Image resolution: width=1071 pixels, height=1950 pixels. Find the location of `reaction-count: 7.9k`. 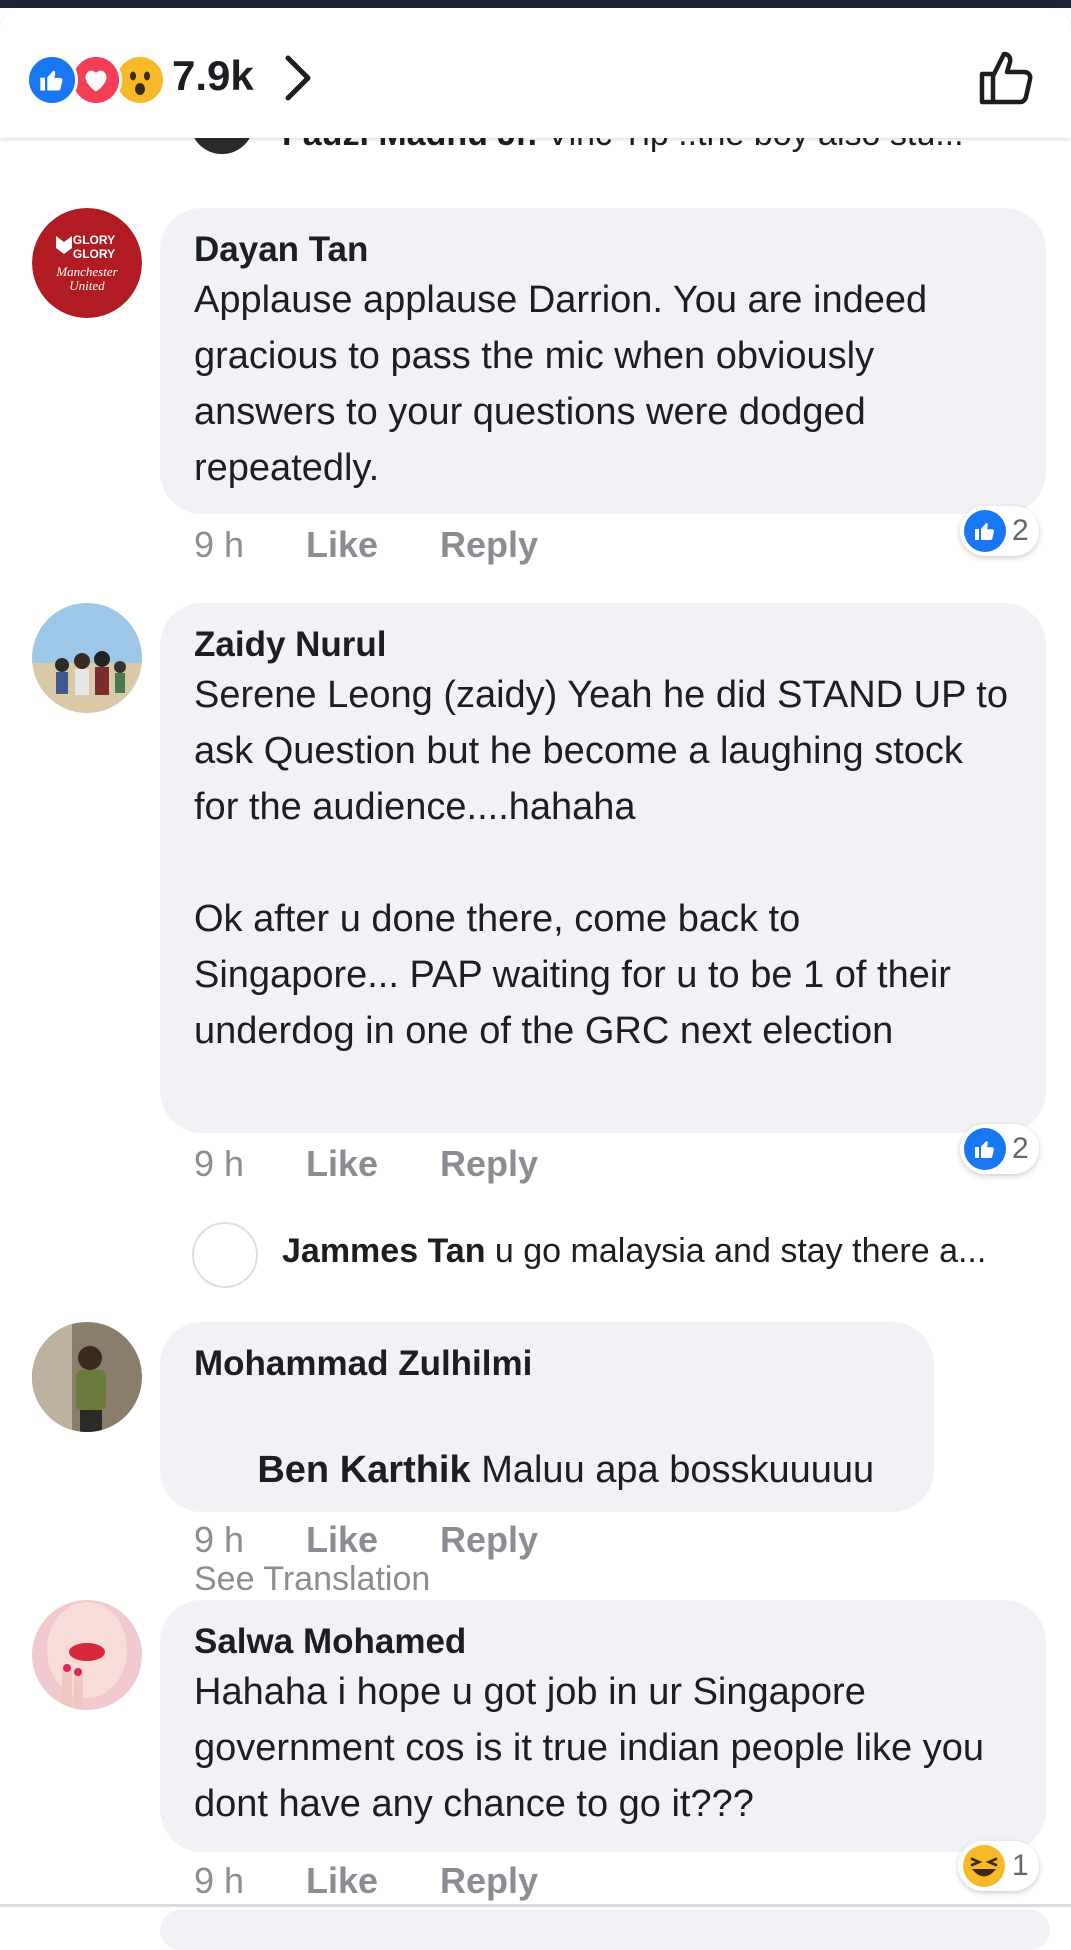

reaction-count: 7.9k is located at coordinates (213, 76).